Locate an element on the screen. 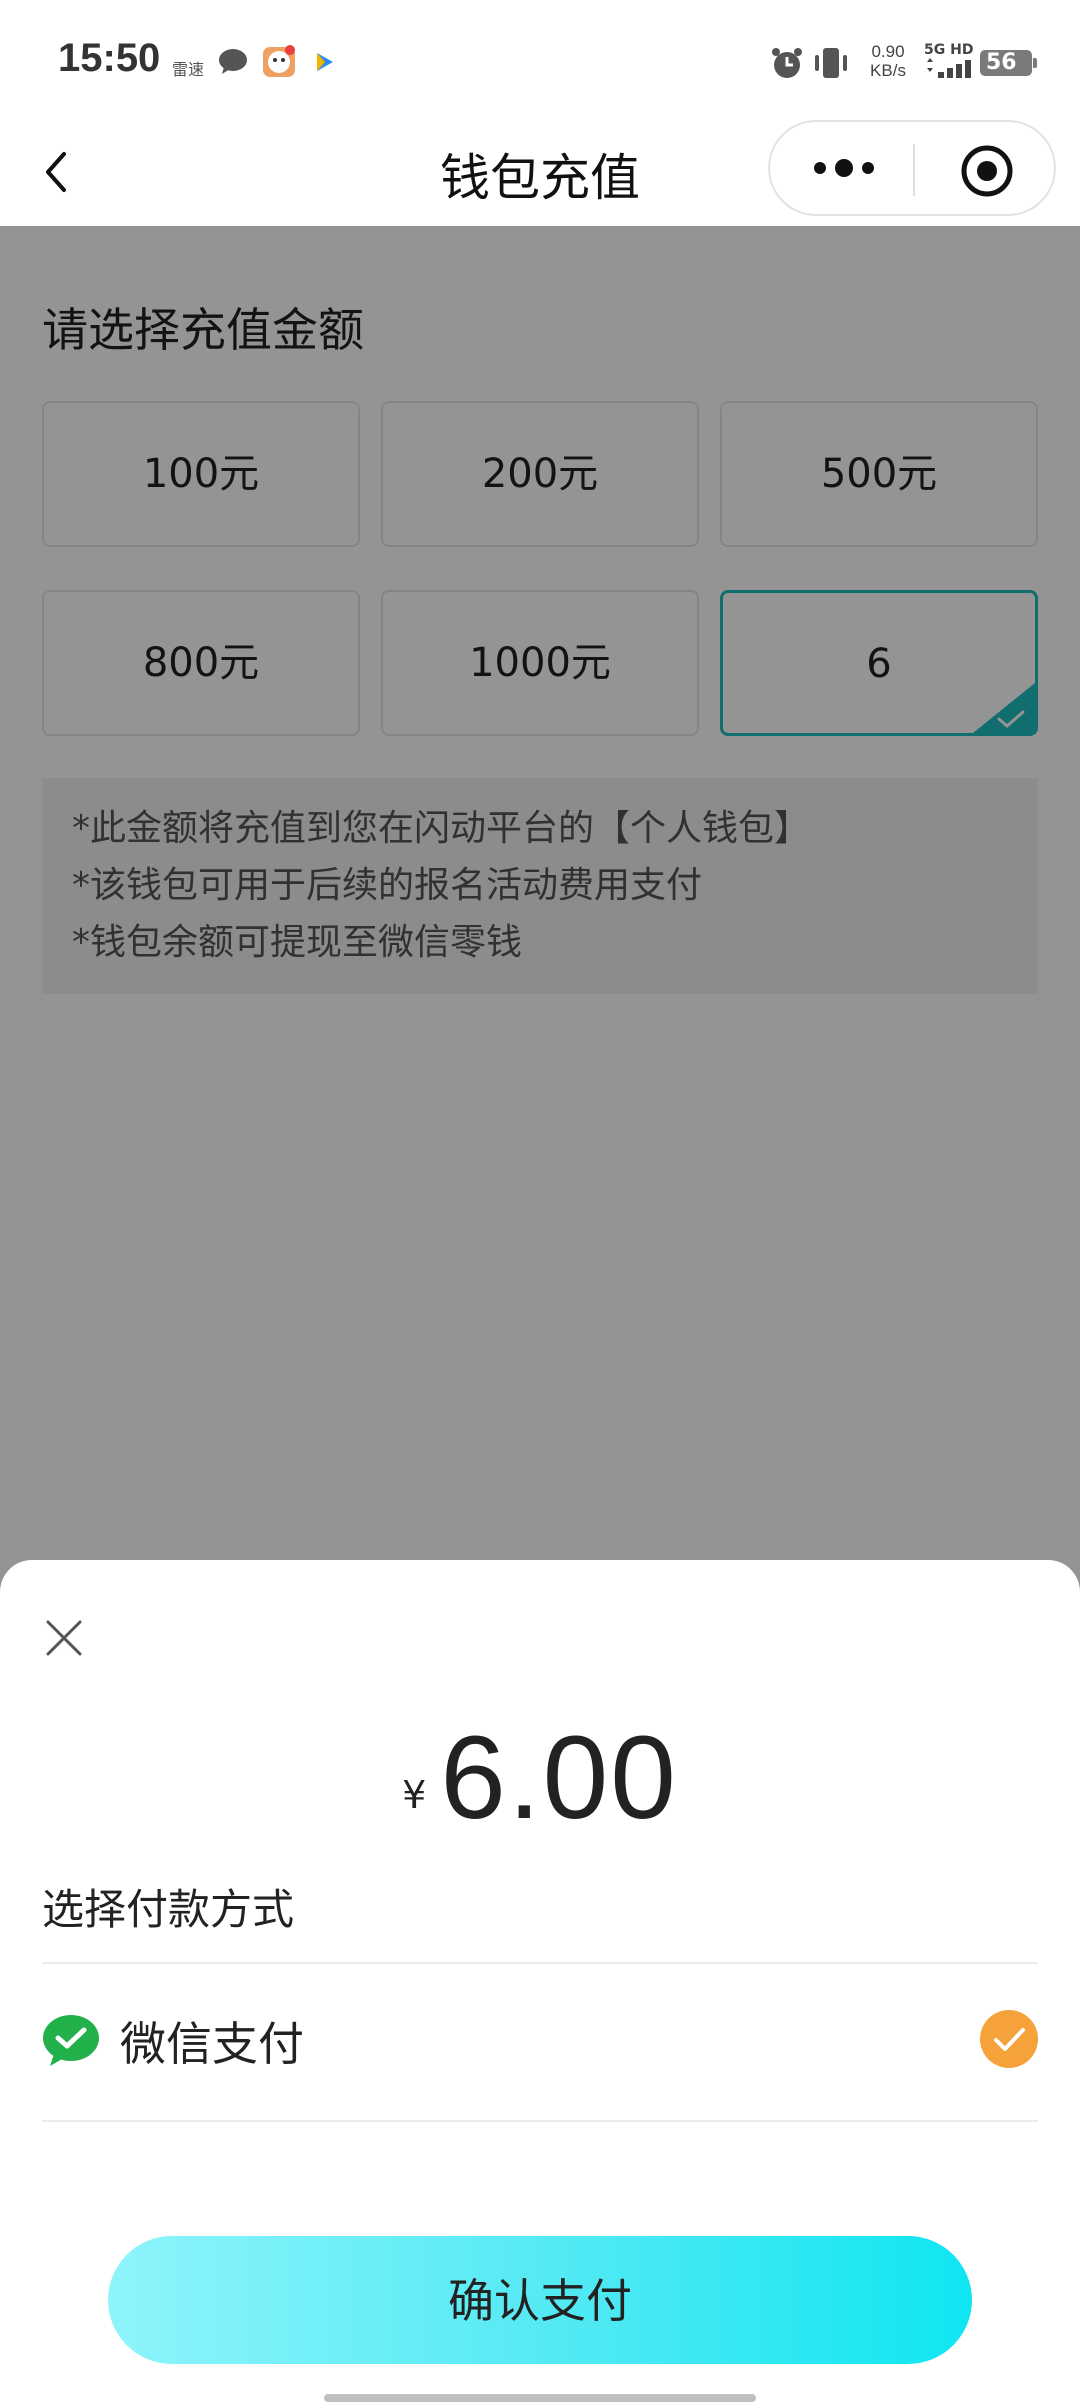 This screenshot has height=2408, width=1080. status-time: 15:50 is located at coordinates (109, 58).